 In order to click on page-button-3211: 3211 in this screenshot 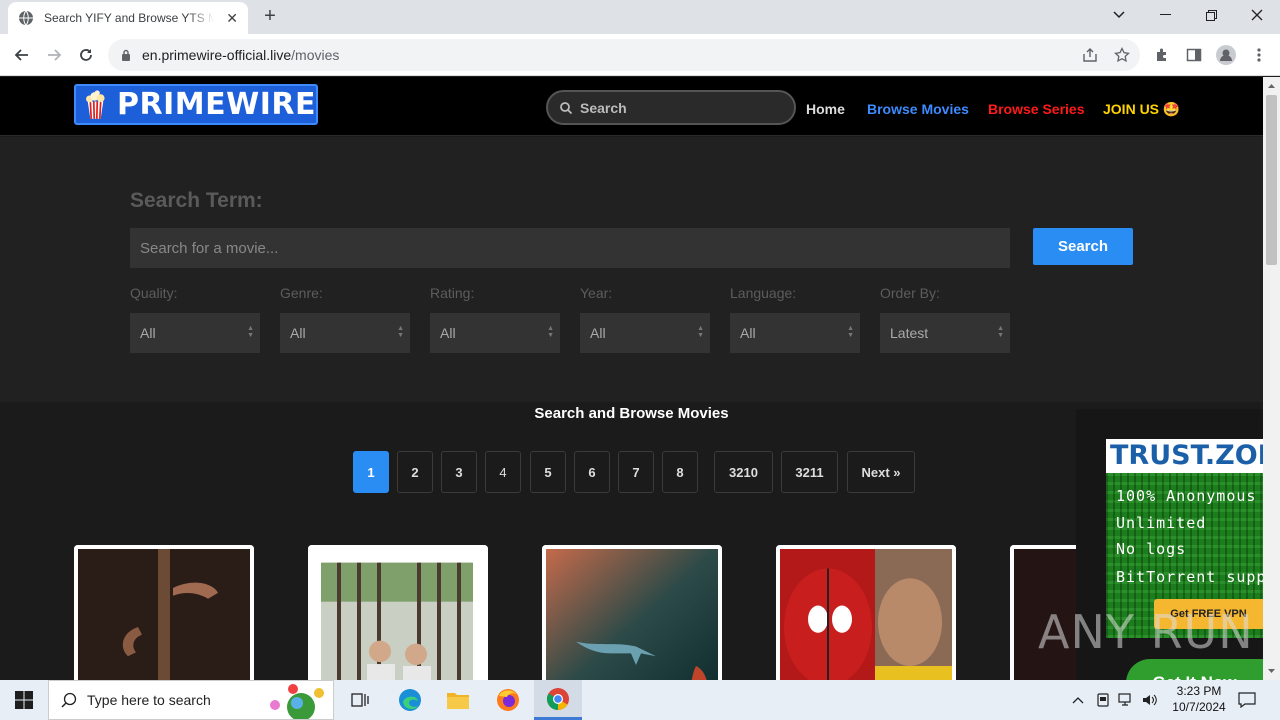, I will do `click(809, 472)`.